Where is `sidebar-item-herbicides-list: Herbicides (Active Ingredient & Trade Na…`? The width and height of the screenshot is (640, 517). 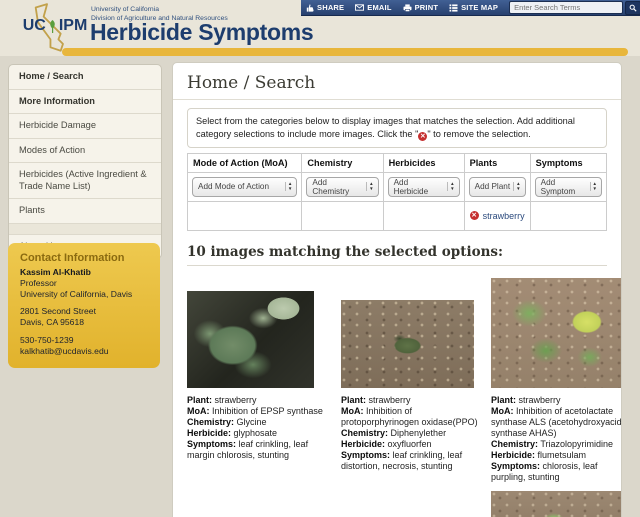 sidebar-item-herbicides-list: Herbicides (Active Ingredient & Trade Na… is located at coordinates (85, 181).